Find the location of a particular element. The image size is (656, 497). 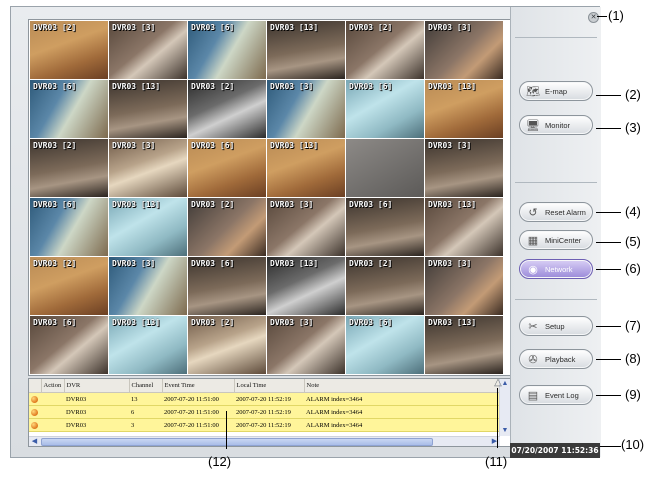

callout-label: (4) is located at coordinates (633, 211).